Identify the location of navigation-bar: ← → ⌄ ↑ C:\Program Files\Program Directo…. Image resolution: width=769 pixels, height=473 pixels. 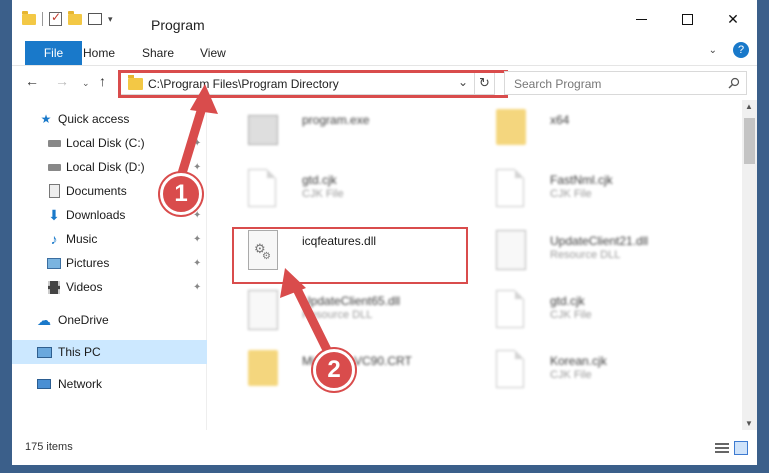
(384, 83).